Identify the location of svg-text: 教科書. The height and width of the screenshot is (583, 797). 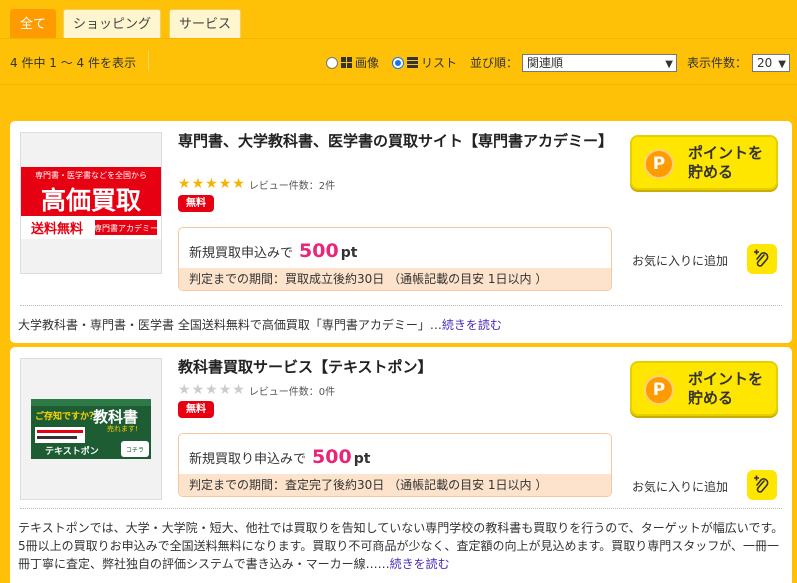
(115, 417).